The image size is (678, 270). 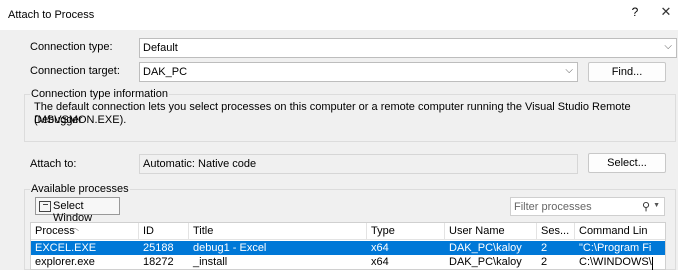 What do you see at coordinates (408, 48) in the screenshot?
I see `connection-type-combo: Default ⌵` at bounding box center [408, 48].